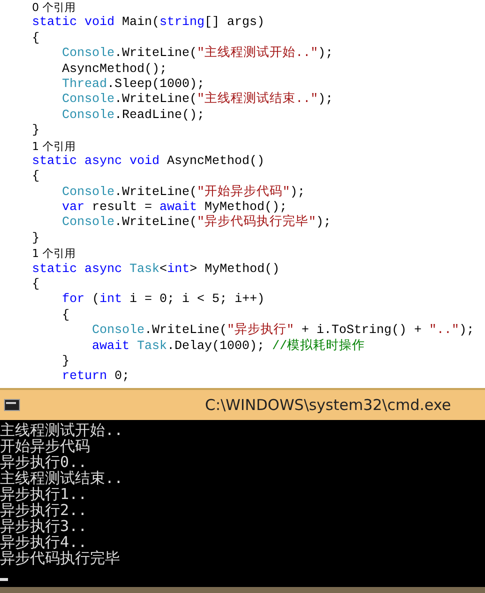  What do you see at coordinates (44, 510) in the screenshot?
I see `console-output-line: 异步执行2..` at bounding box center [44, 510].